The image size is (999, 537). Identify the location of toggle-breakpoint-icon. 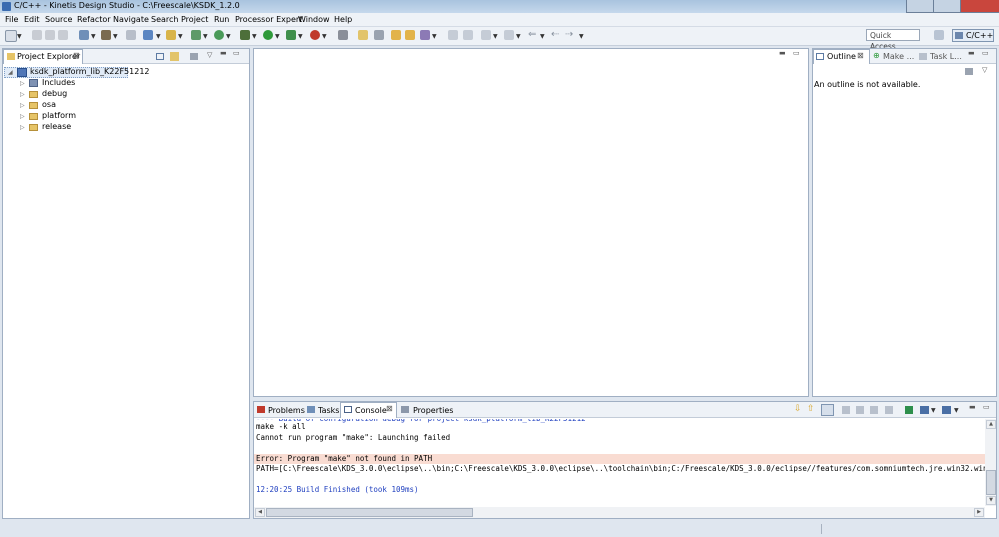
(363, 35).